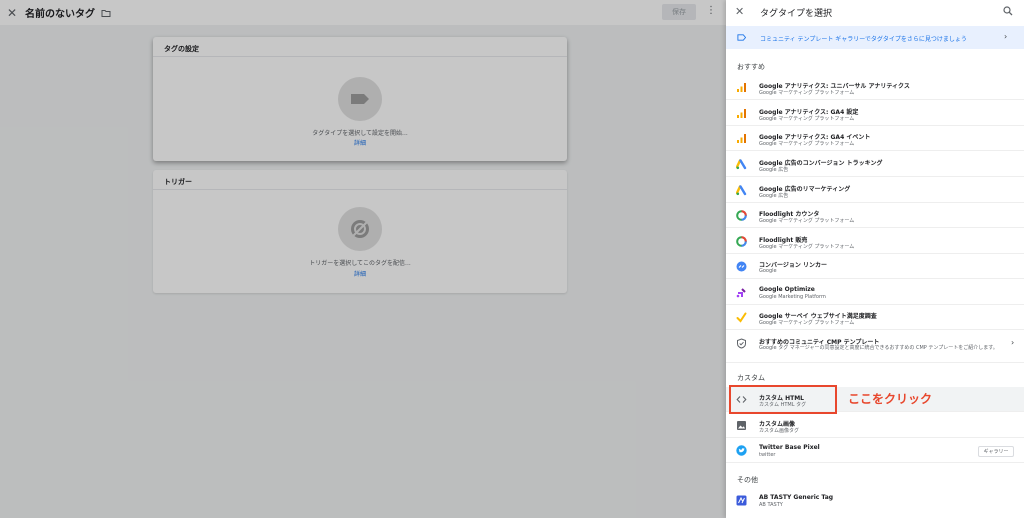  Describe the element at coordinates (741, 500) in the screenshot. I see `ab-tasty-icon` at that location.